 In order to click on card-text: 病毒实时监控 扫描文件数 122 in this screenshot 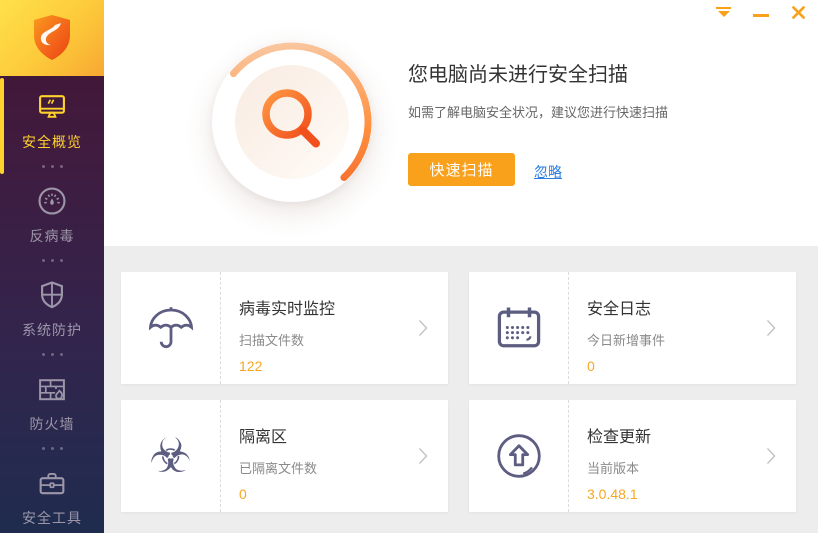, I will do `click(334, 328)`.